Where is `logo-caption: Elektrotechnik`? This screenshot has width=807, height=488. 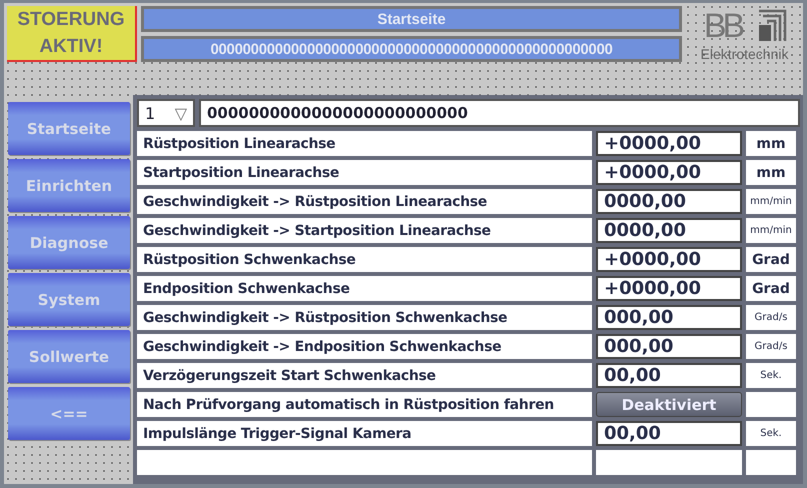
logo-caption: Elektrotechnik is located at coordinates (744, 54).